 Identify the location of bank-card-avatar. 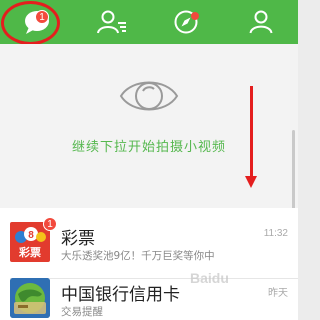
(30, 298).